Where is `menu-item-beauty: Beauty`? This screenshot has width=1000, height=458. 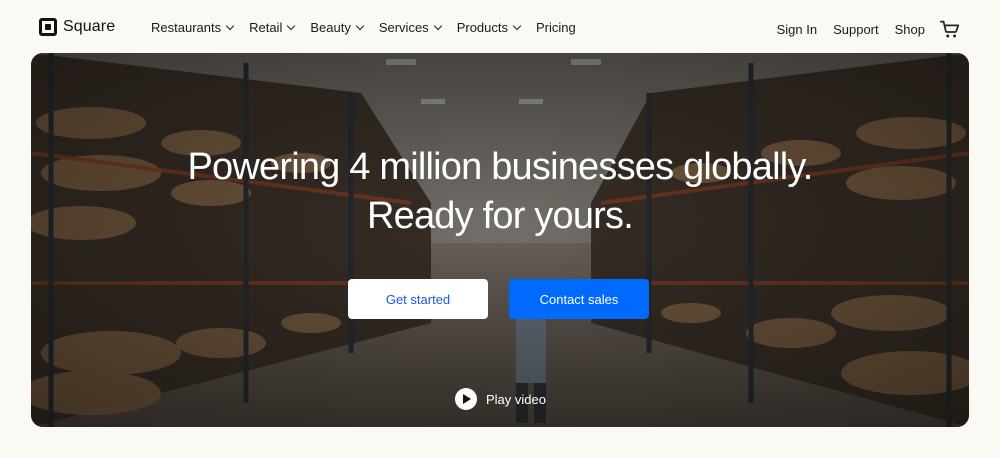
menu-item-beauty: Beauty is located at coordinates (337, 27).